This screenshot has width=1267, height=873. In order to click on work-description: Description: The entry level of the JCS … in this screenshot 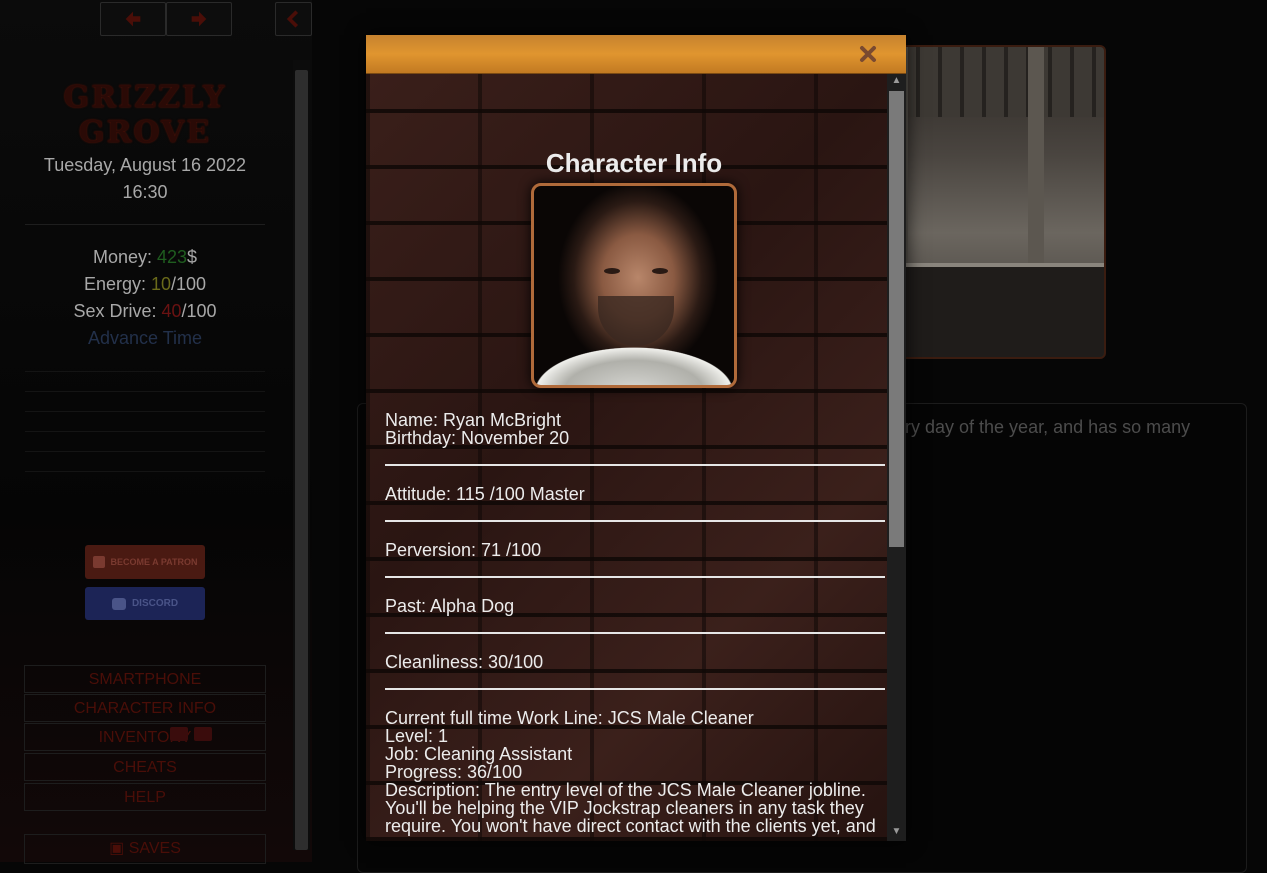, I will do `click(625, 790)`.